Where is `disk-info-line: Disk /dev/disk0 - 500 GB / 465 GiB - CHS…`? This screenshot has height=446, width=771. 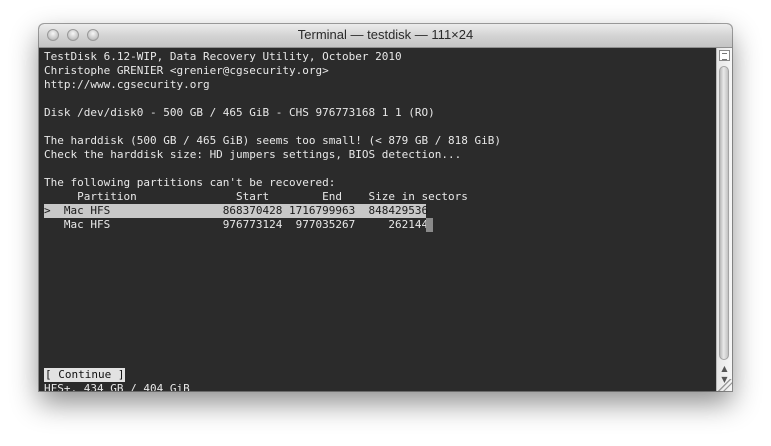 disk-info-line: Disk /dev/disk0 - 500 GB / 465 GiB - CHS… is located at coordinates (239, 112).